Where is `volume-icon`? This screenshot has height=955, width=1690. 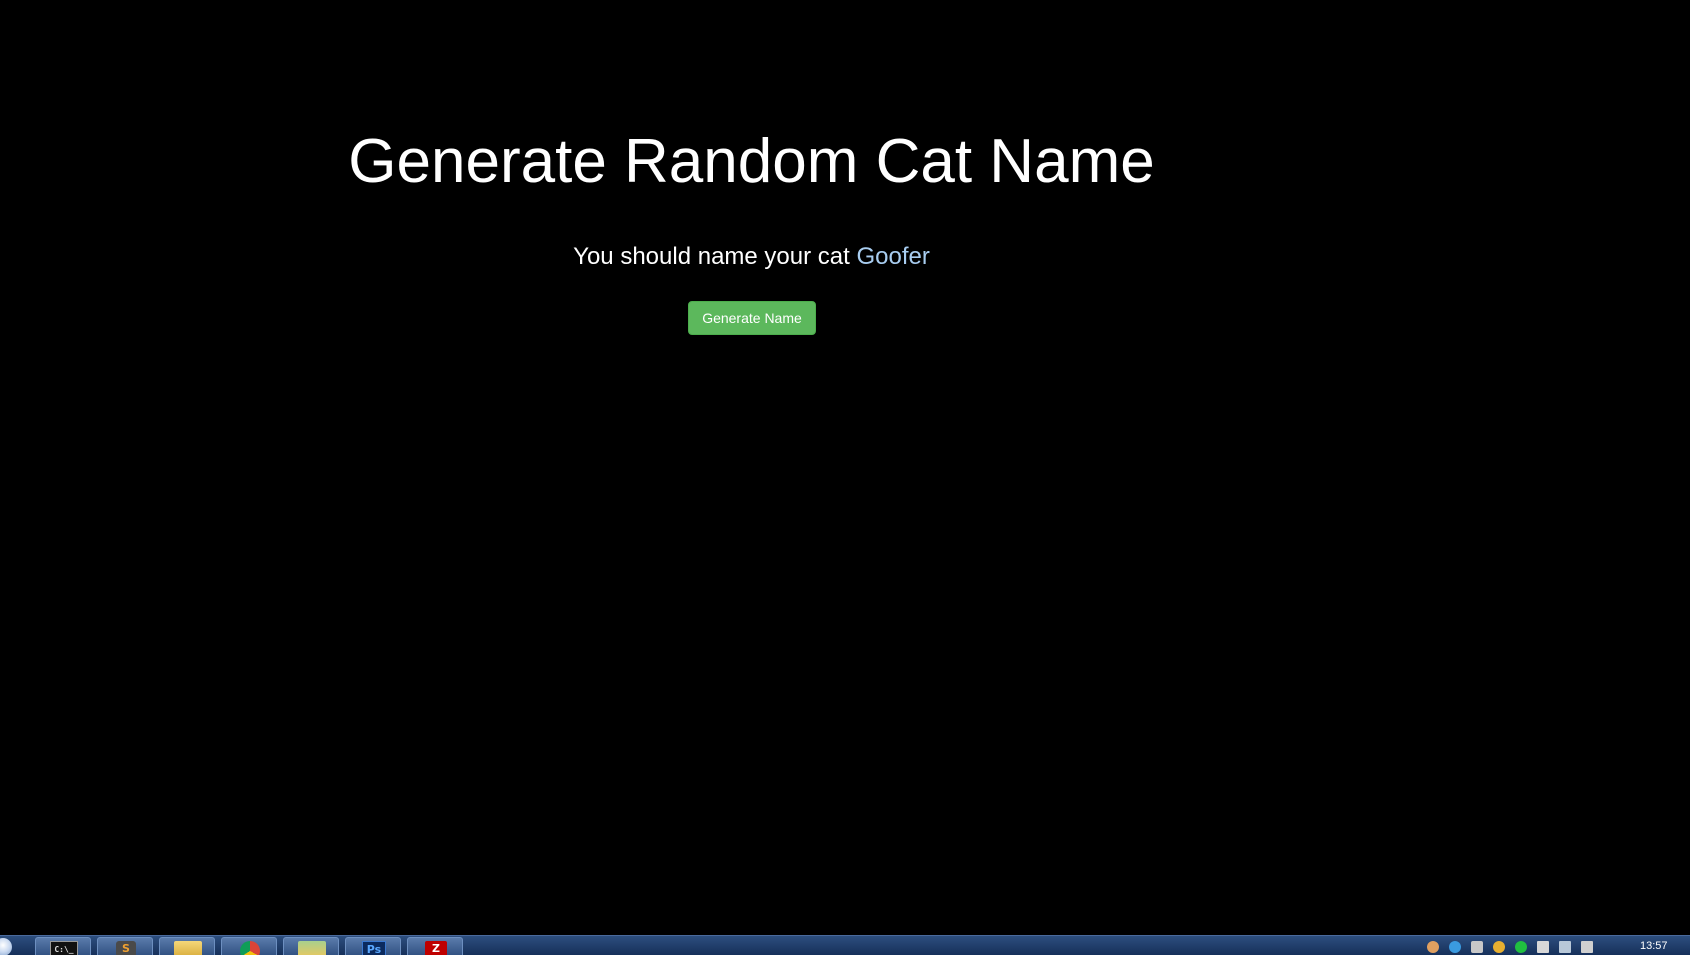 volume-icon is located at coordinates (1587, 947).